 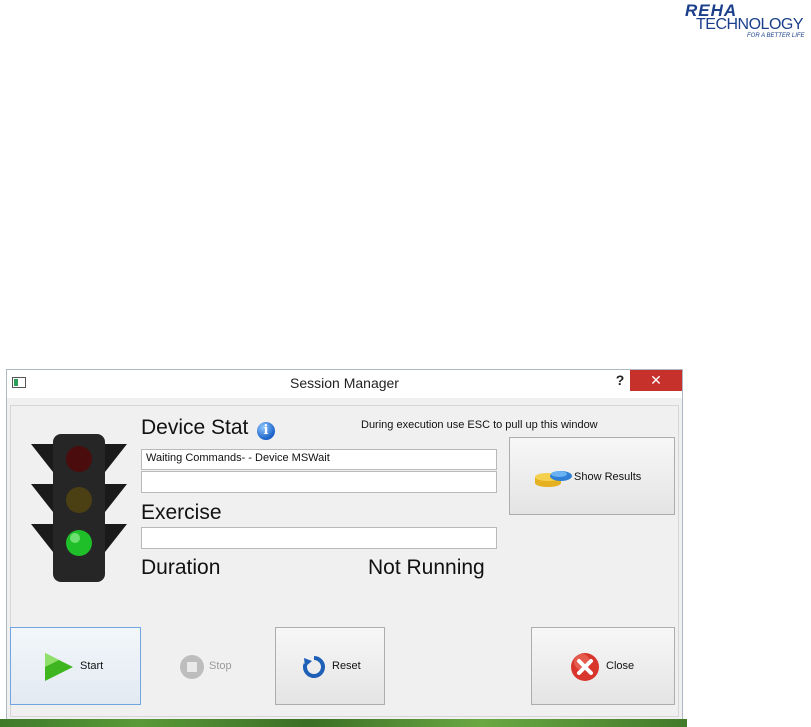 What do you see at coordinates (608, 477) in the screenshot?
I see `show-results-label: Show Results` at bounding box center [608, 477].